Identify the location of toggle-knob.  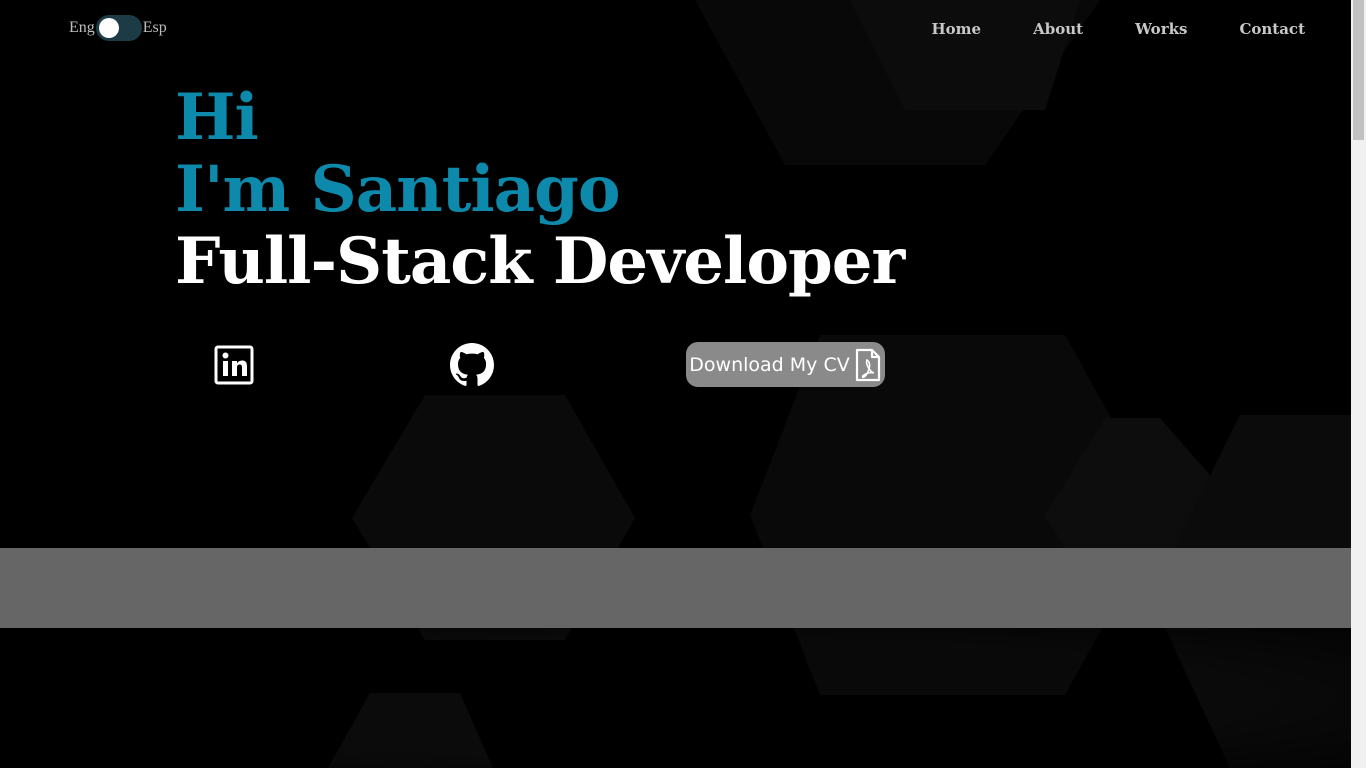
(108, 28).